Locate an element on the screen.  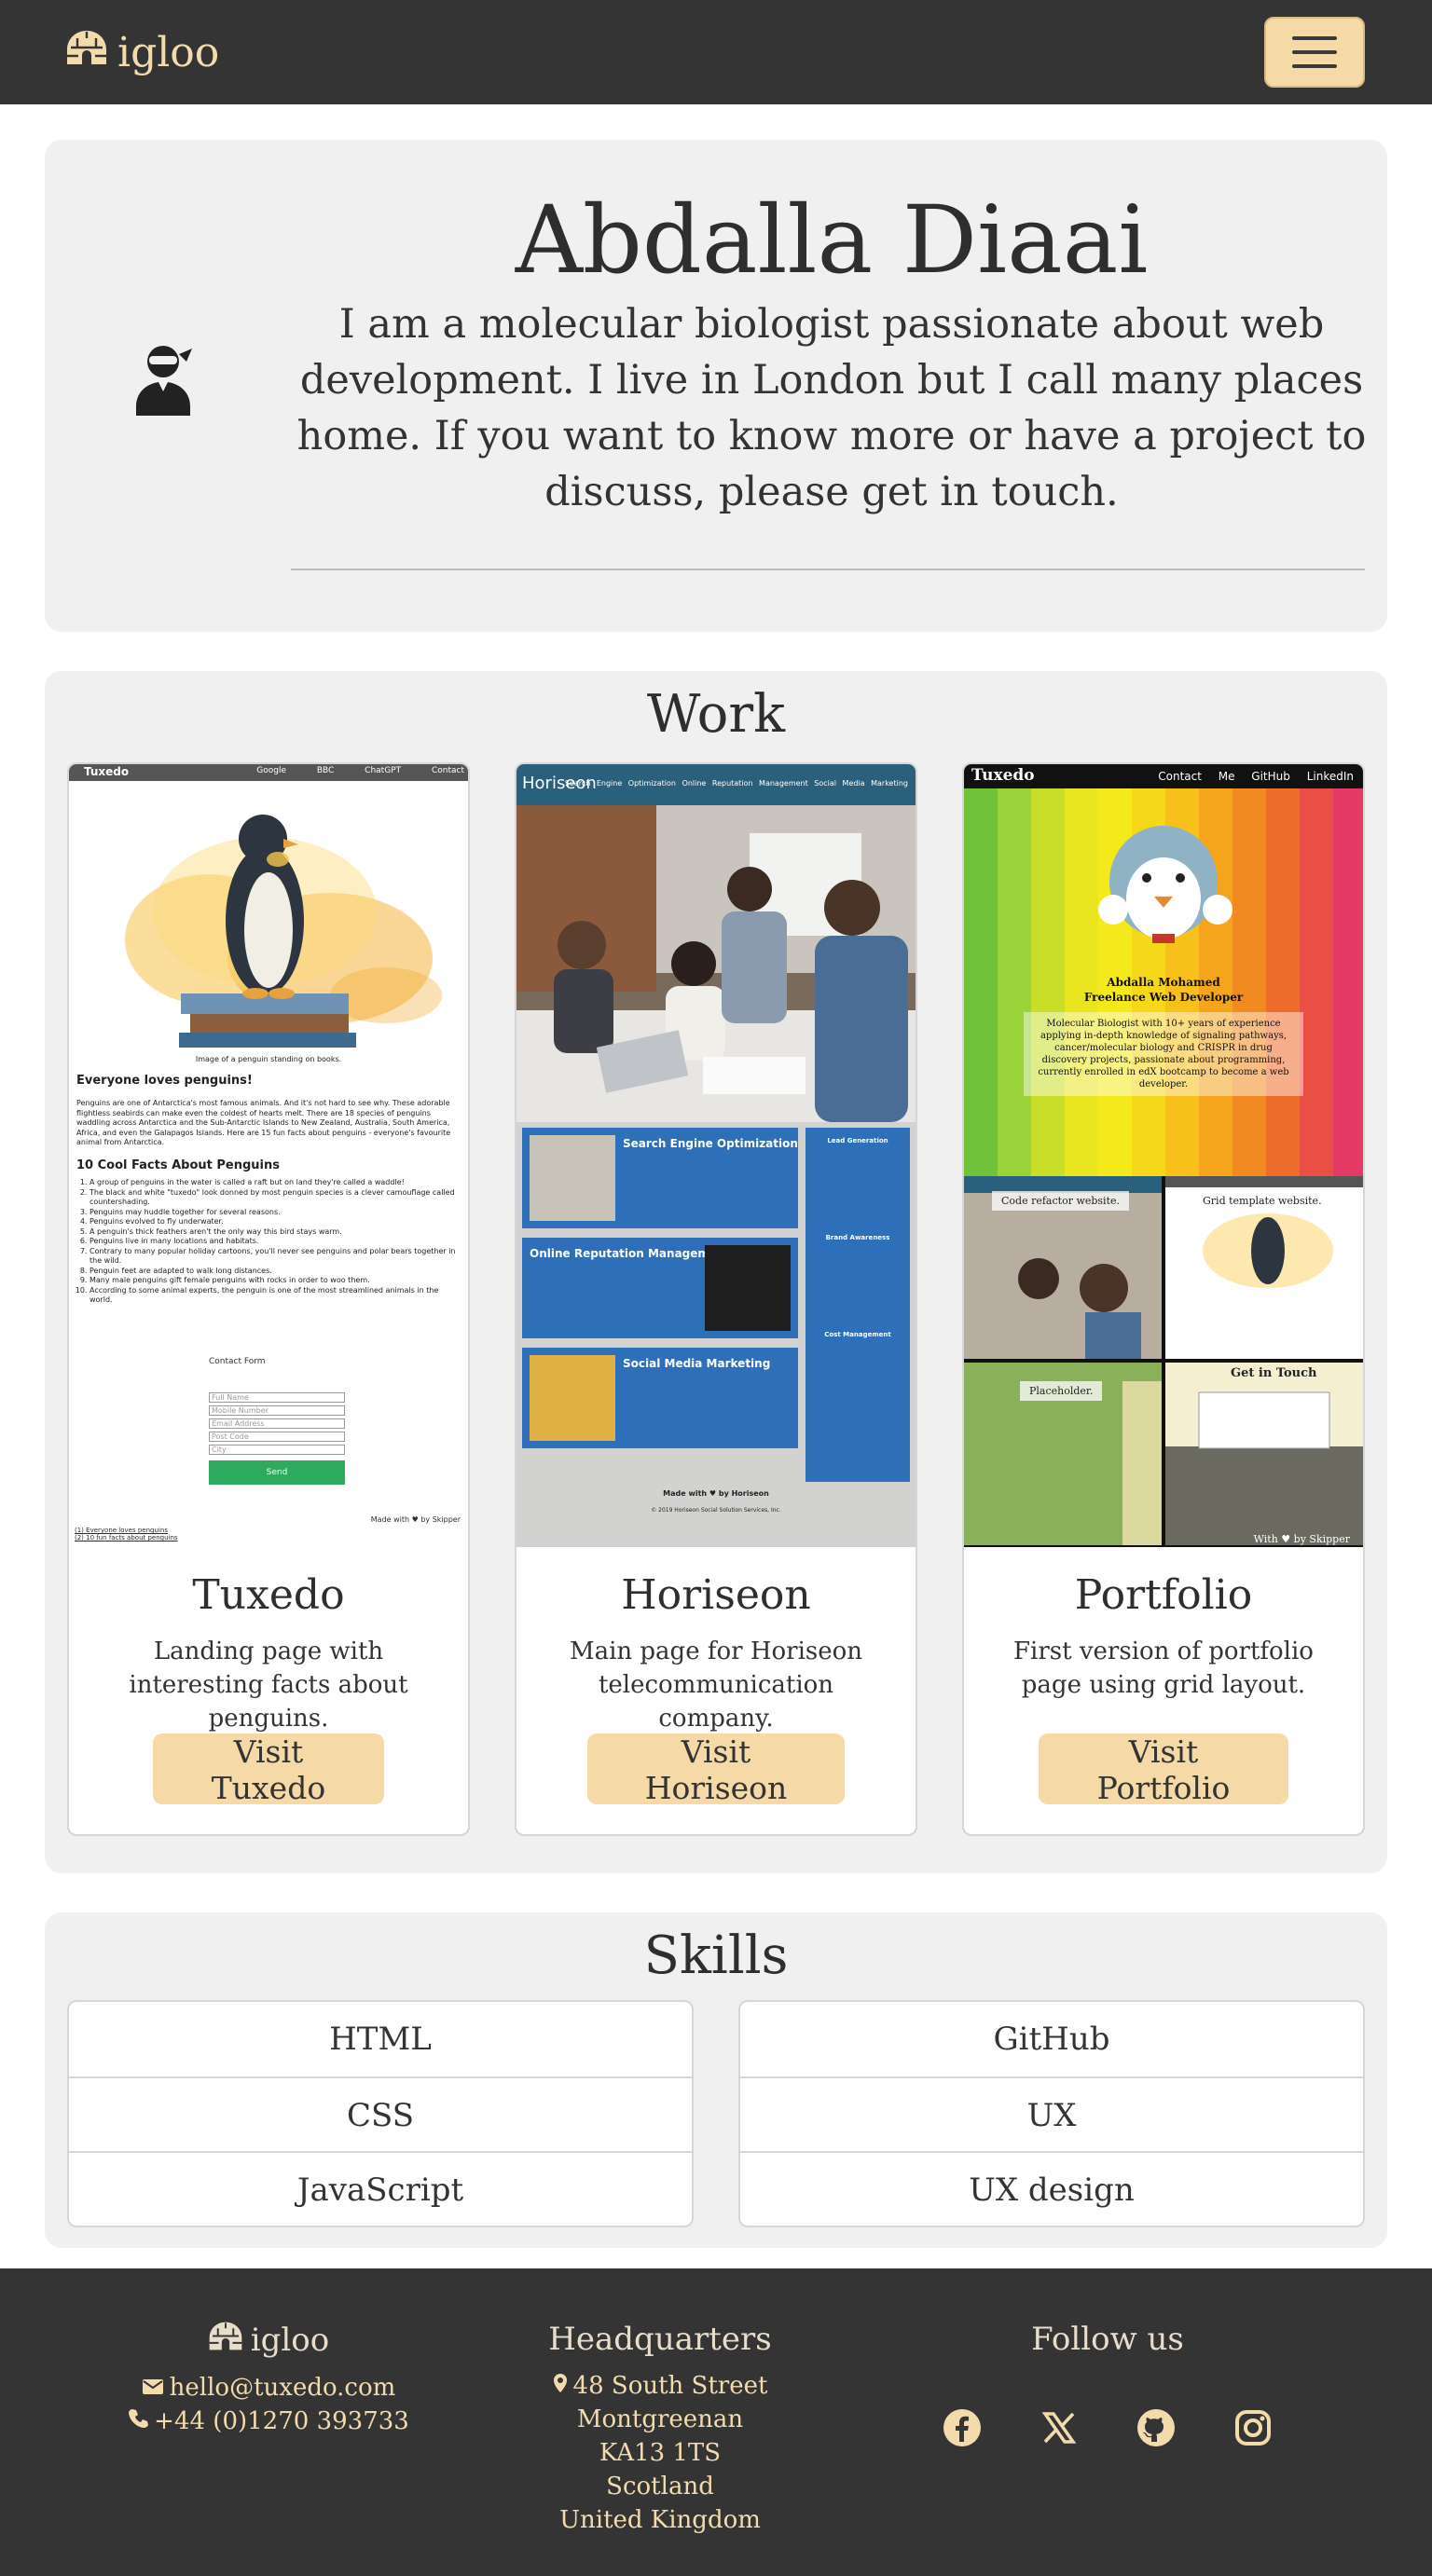
tuxedo-preview-send: Send is located at coordinates (277, 1472).